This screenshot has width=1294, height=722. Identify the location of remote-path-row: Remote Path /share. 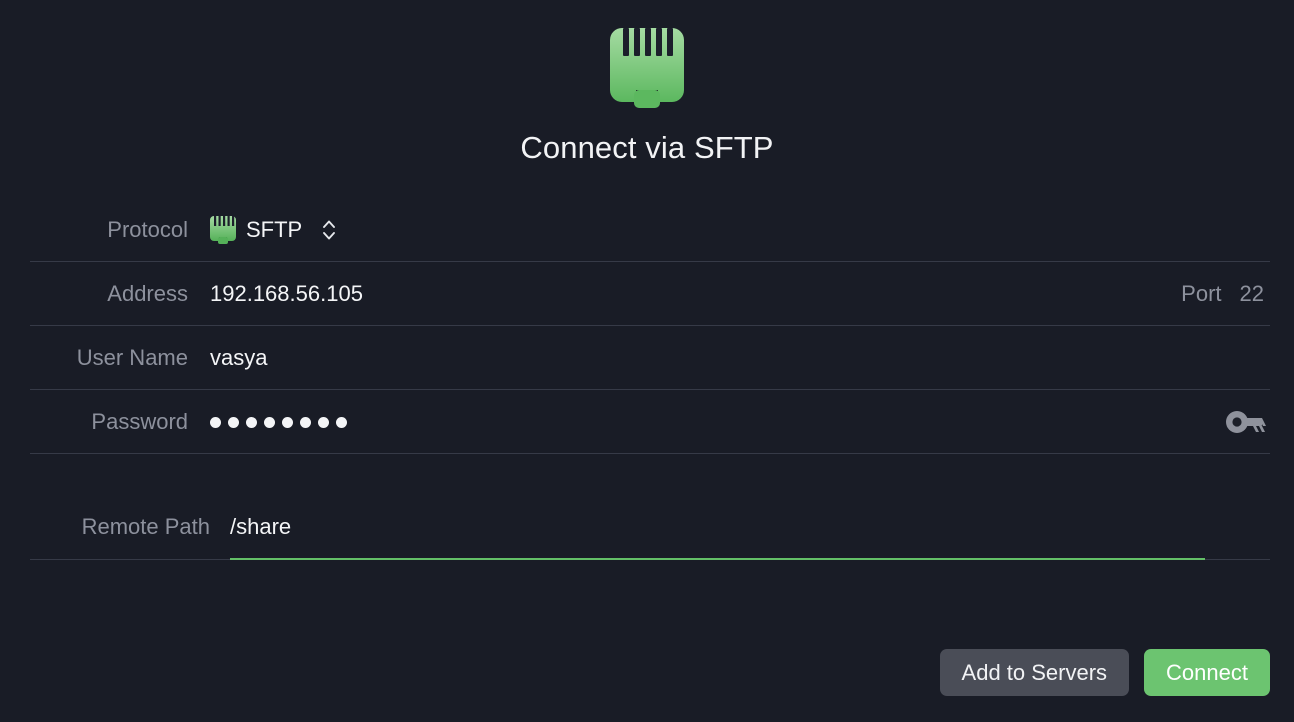
(647, 527).